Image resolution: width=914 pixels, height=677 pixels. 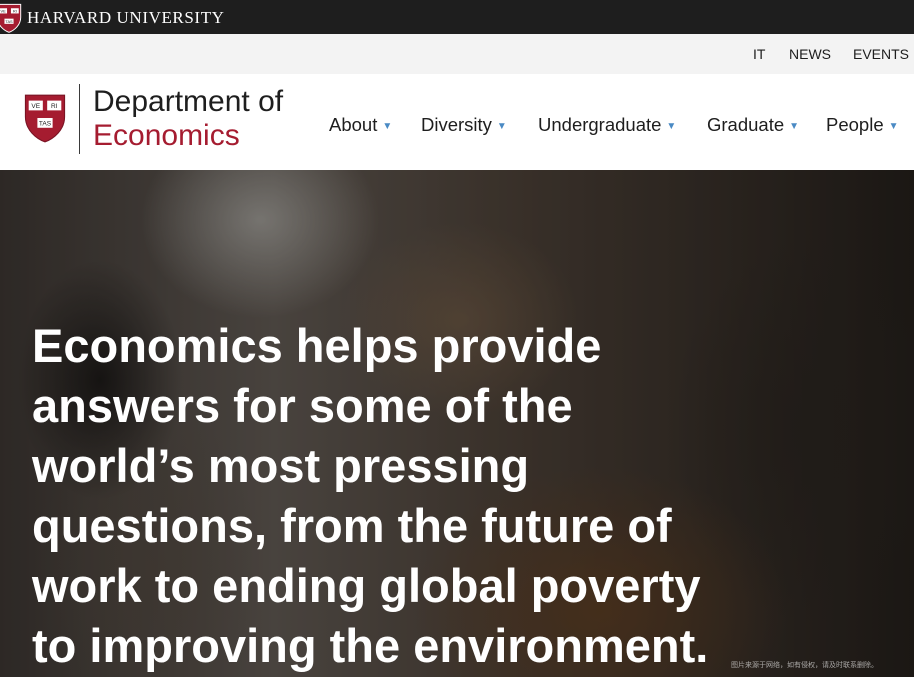 I want to click on nav-item-graduate: Graduate ▼, so click(x=753, y=125).